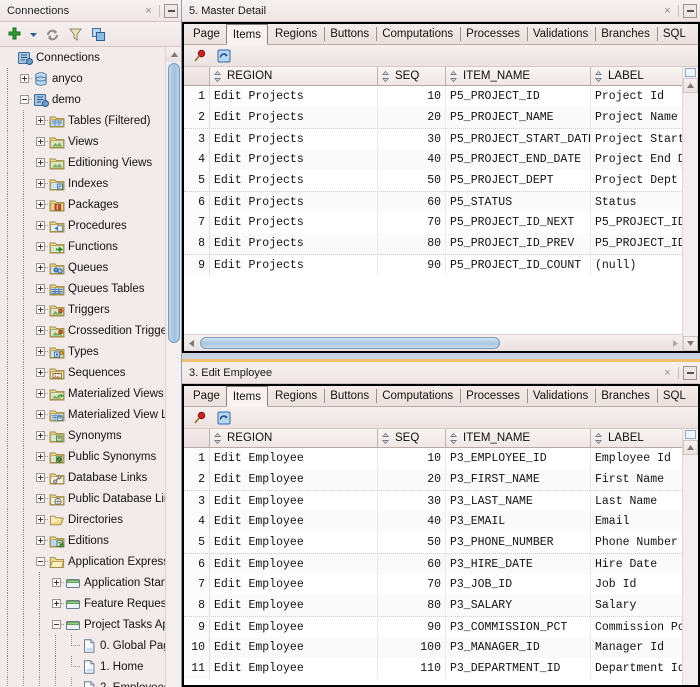 Image resolution: width=700 pixels, height=687 pixels. What do you see at coordinates (246, 34) in the screenshot?
I see `tab-items: Items` at bounding box center [246, 34].